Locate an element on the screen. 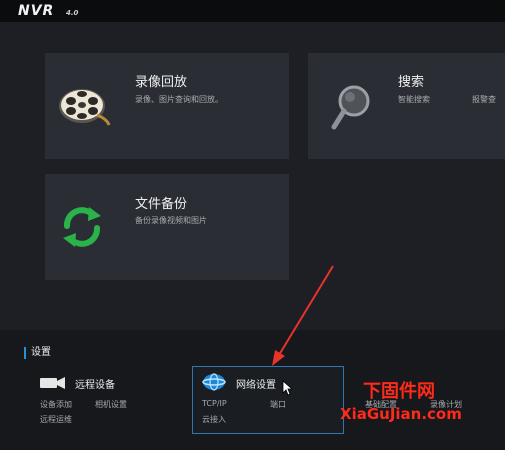 The image size is (505, 450). watermark-en: XiaGuJian.com is located at coordinates (401, 414).